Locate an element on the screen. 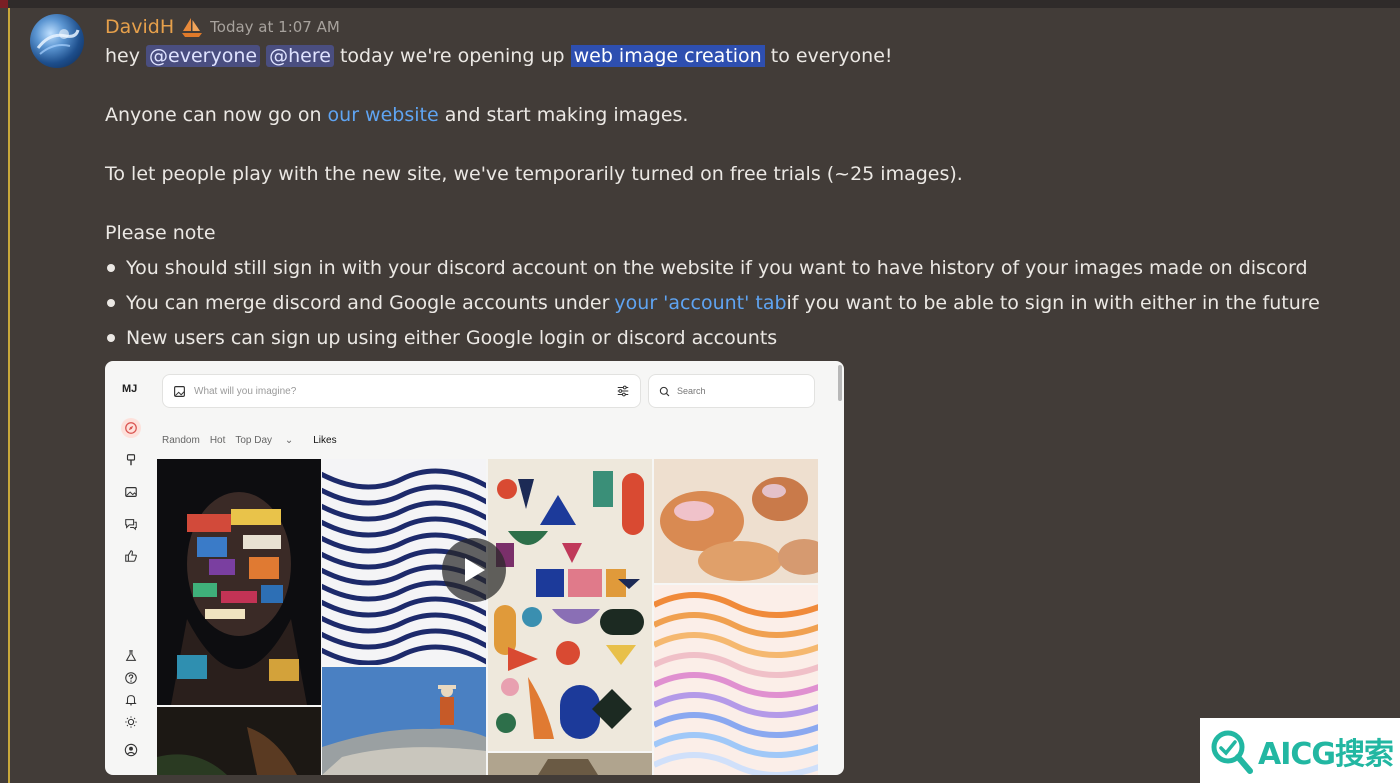  mention-here: @here is located at coordinates (300, 56).